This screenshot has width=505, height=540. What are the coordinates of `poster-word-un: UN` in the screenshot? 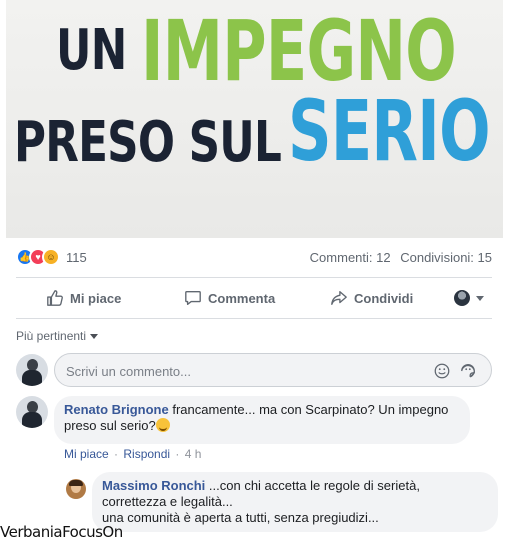 It's located at (91, 50).